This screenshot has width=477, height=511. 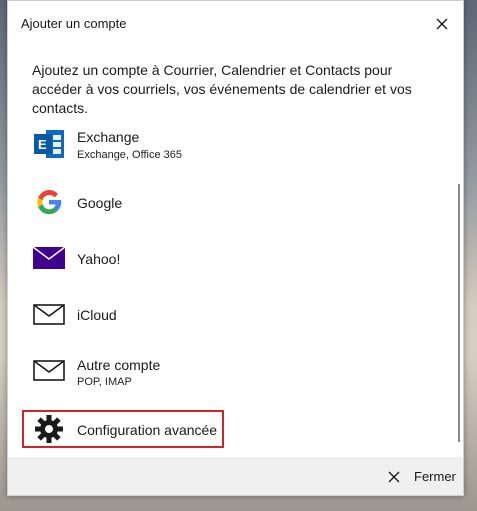 What do you see at coordinates (235, 24) in the screenshot?
I see `dialog-titlebar: Ajouter un compte` at bounding box center [235, 24].